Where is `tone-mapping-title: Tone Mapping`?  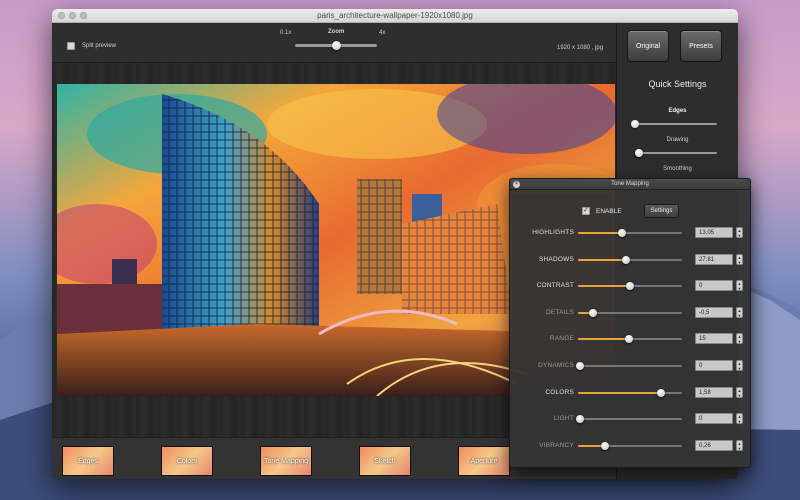
tone-mapping-title: Tone Mapping is located at coordinates (630, 184).